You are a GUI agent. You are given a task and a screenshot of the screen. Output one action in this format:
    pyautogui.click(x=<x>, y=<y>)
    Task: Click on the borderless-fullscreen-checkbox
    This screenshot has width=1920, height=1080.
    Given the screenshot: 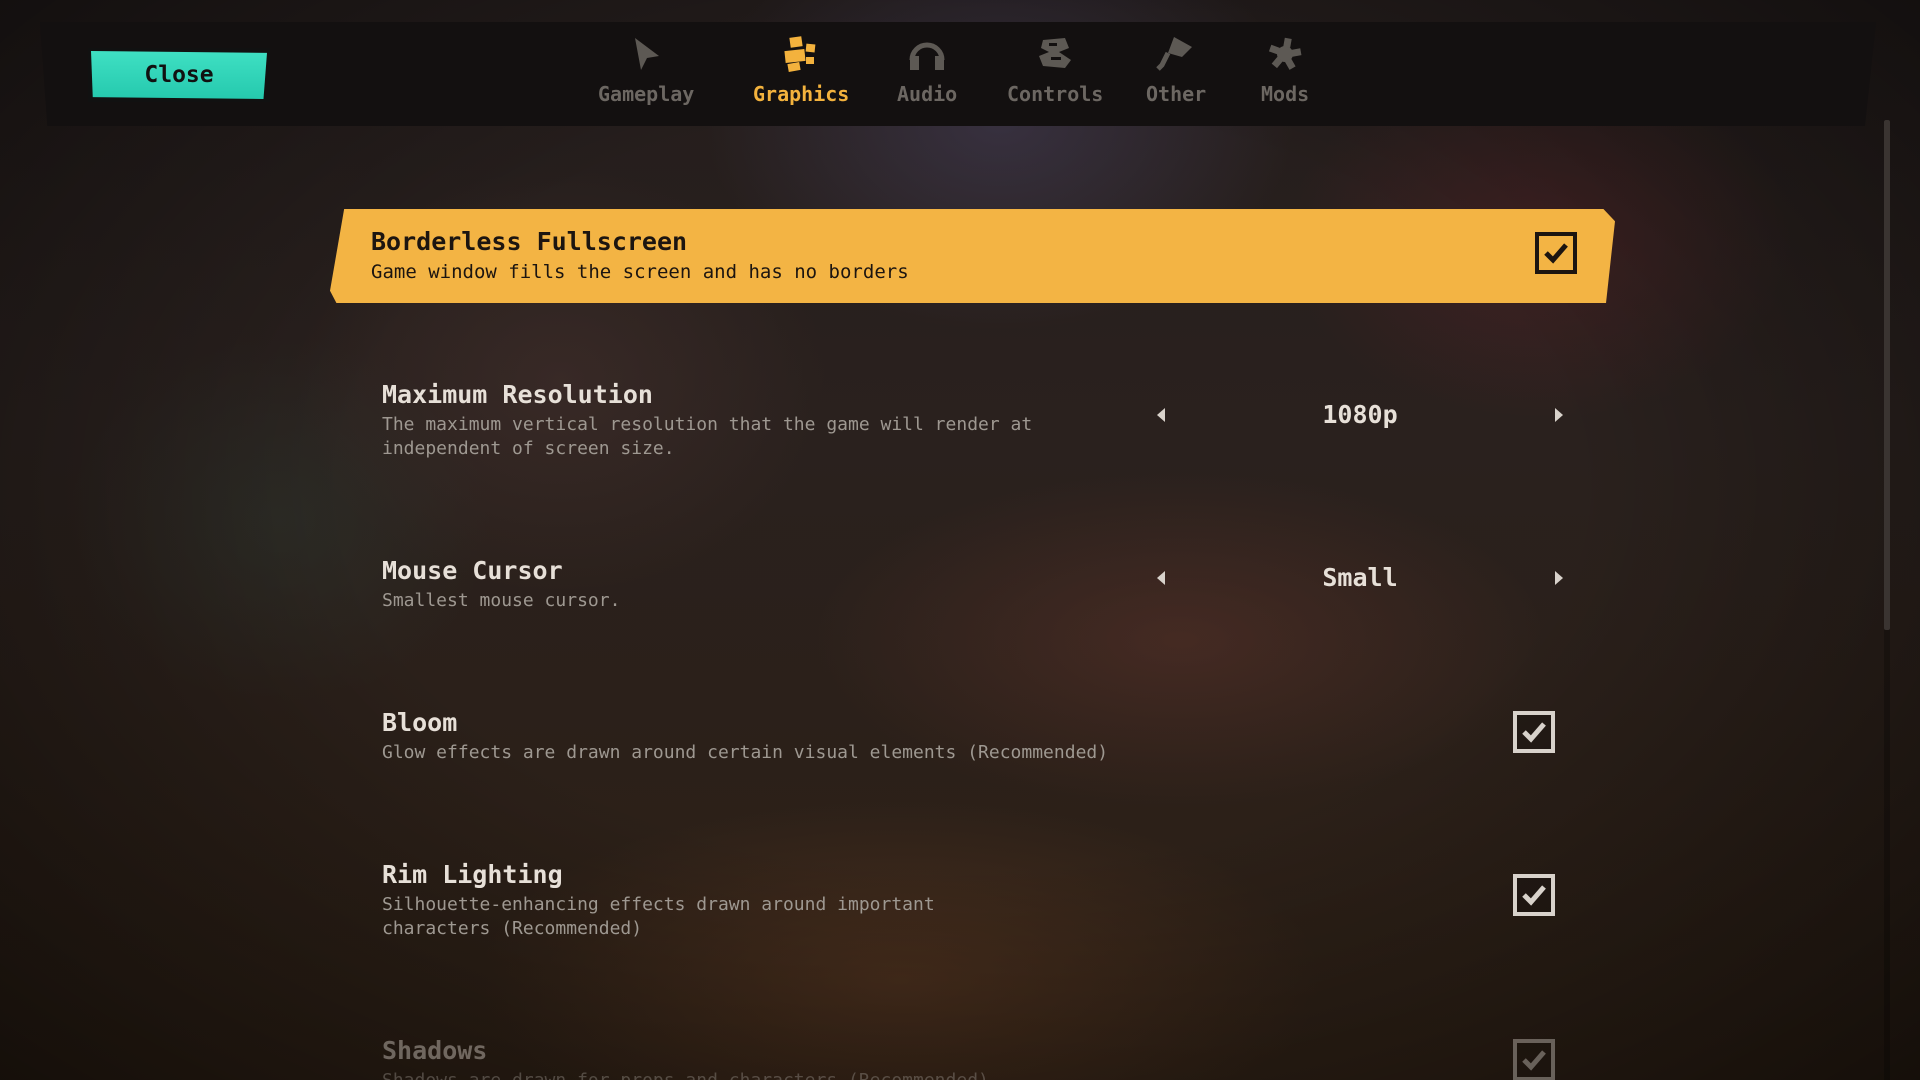 What is the action you would take?
    pyautogui.click(x=1556, y=253)
    